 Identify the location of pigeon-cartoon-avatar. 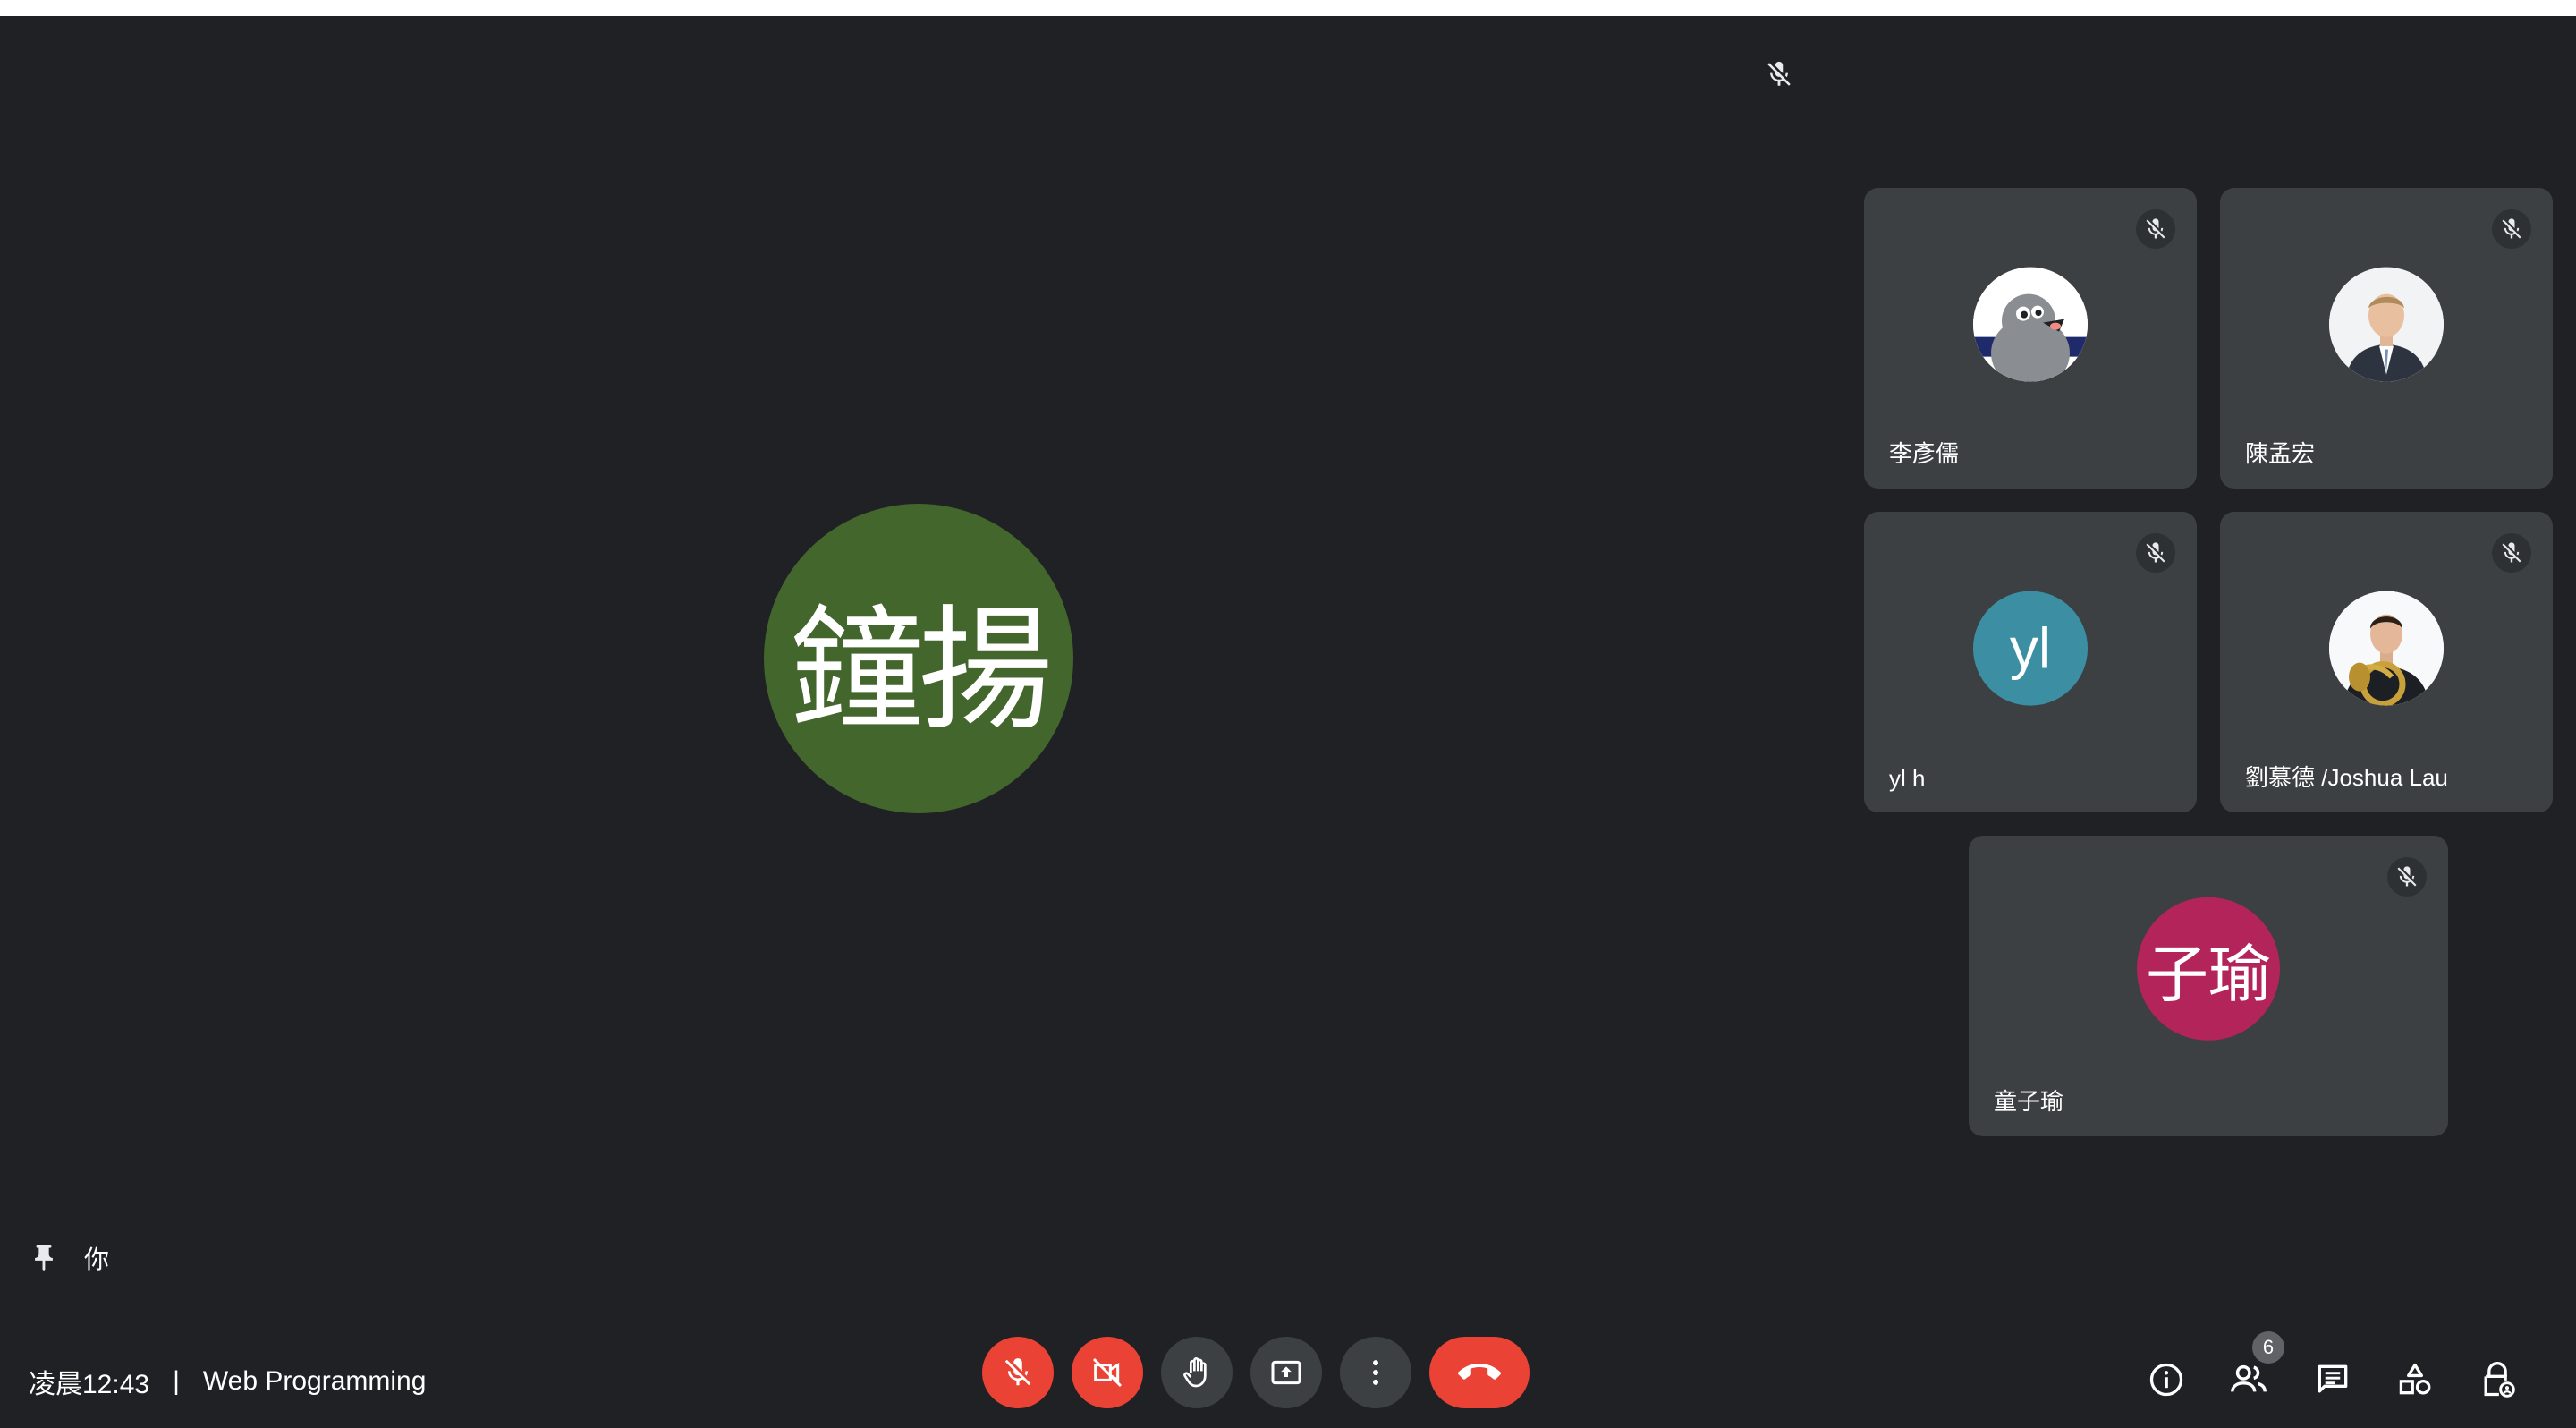
(2030, 324).